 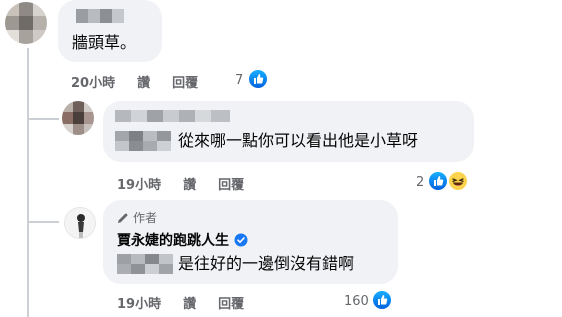 What do you see at coordinates (134, 81) in the screenshot?
I see `comment-actions: 20小時 讚 回覆` at bounding box center [134, 81].